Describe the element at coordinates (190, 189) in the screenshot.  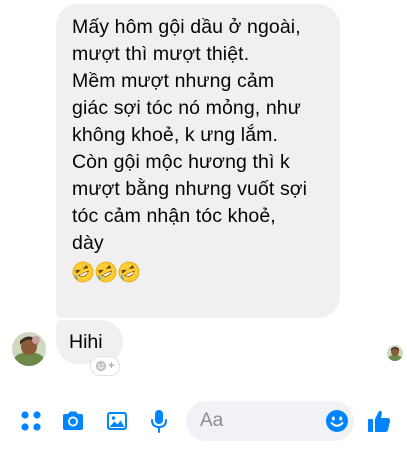
I see `message-line: mượt bằng nhưng vuốt sợi` at that location.